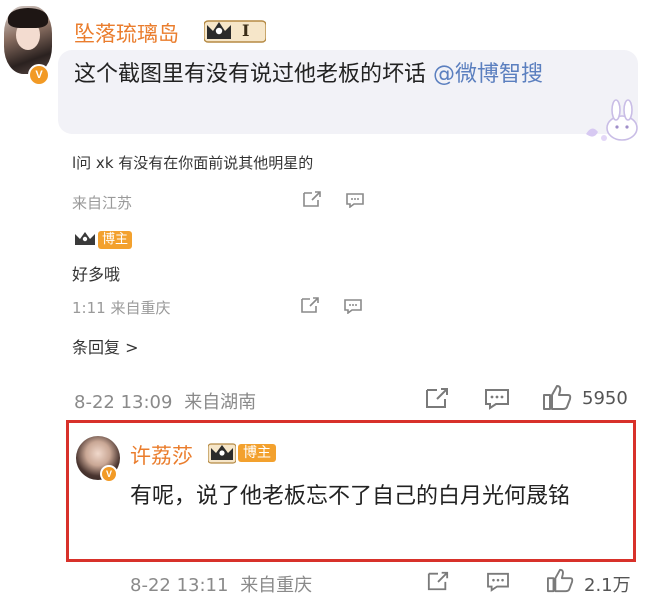  What do you see at coordinates (250, 74) in the screenshot?
I see `post-content-text: 这个截图里有没有说过他老板的坏话` at bounding box center [250, 74].